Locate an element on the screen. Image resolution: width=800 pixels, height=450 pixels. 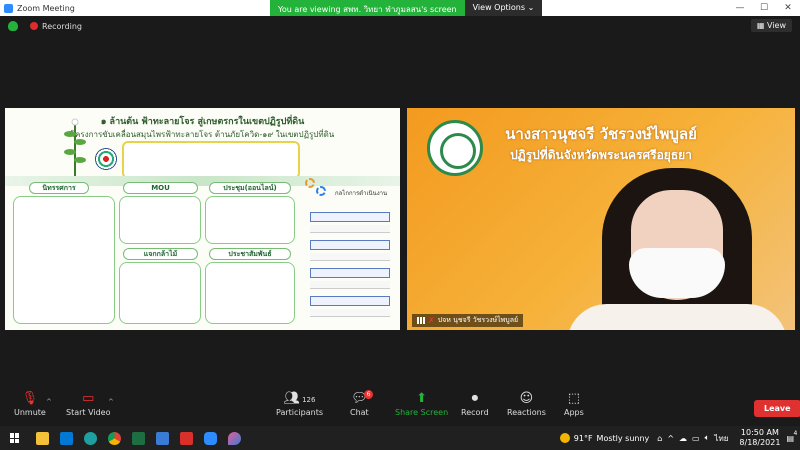
online-meeting-header: ประชุม(ออนไลน์) is located at coordinates (250, 188).